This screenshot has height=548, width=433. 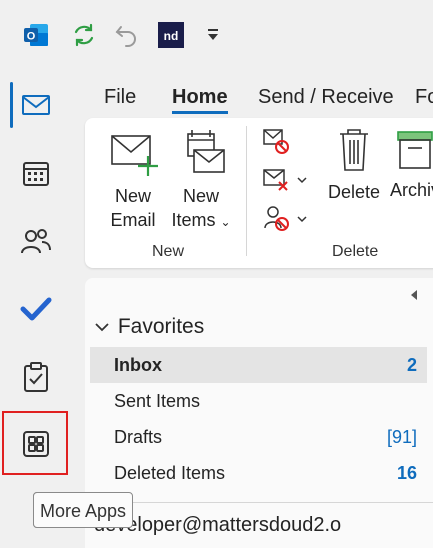 I want to click on chevron-down-icon: ⌄, so click(x=225, y=222).